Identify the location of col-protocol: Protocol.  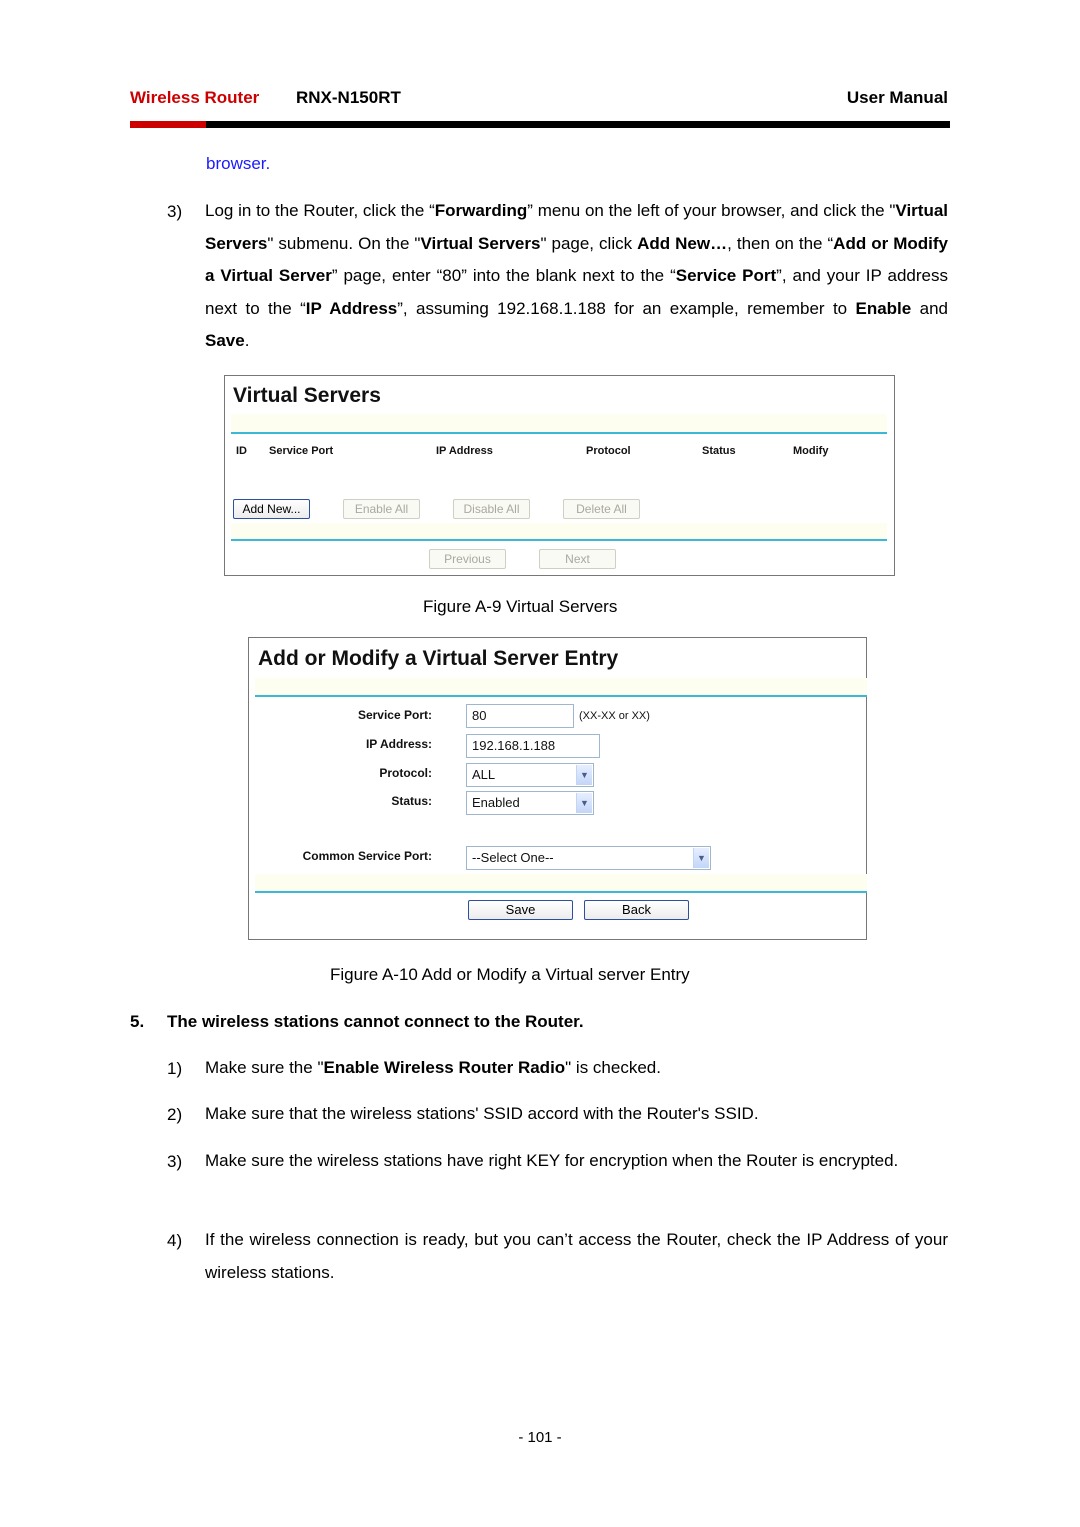
(608, 451).